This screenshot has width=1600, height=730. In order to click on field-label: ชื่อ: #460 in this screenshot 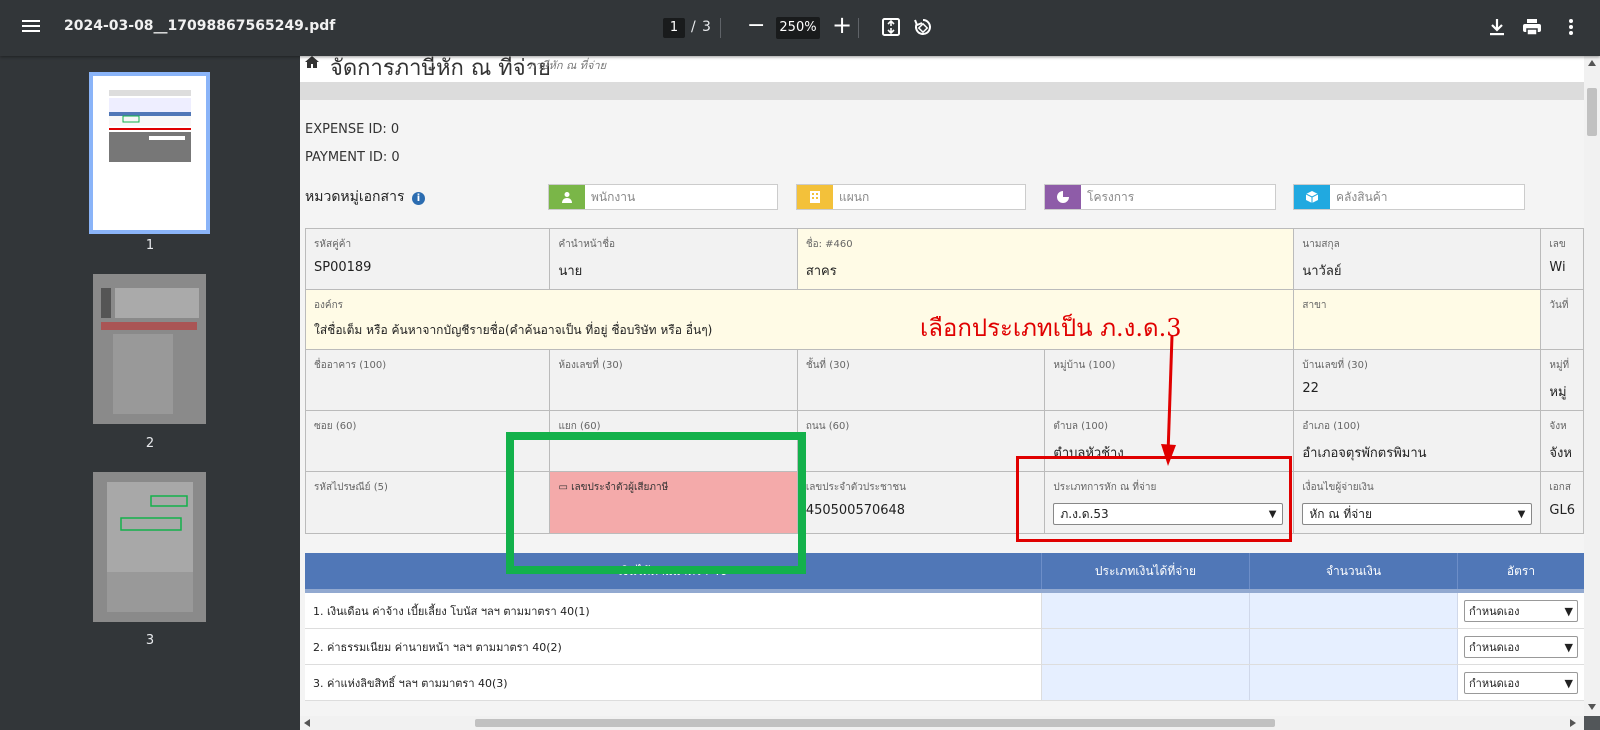, I will do `click(829, 244)`.